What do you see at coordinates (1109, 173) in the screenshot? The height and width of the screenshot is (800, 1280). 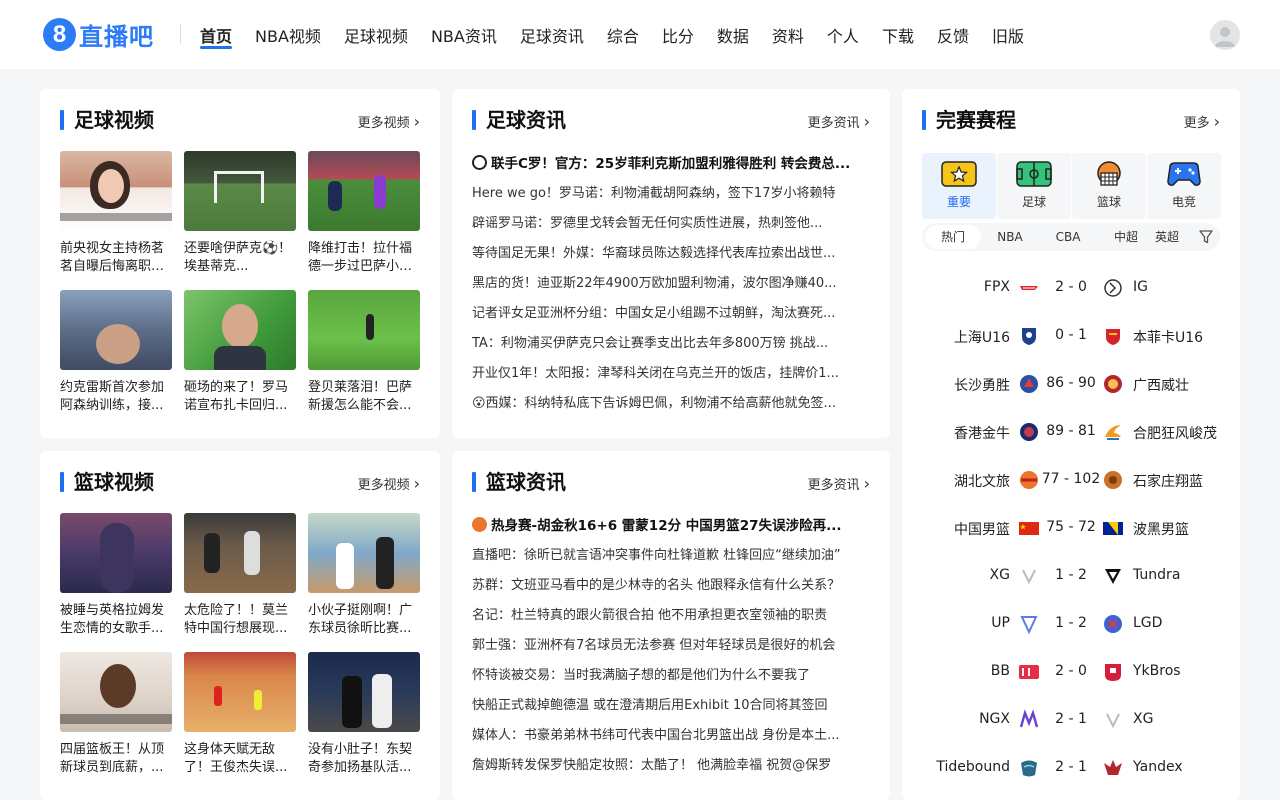 I see `basketball-hoop-icon` at bounding box center [1109, 173].